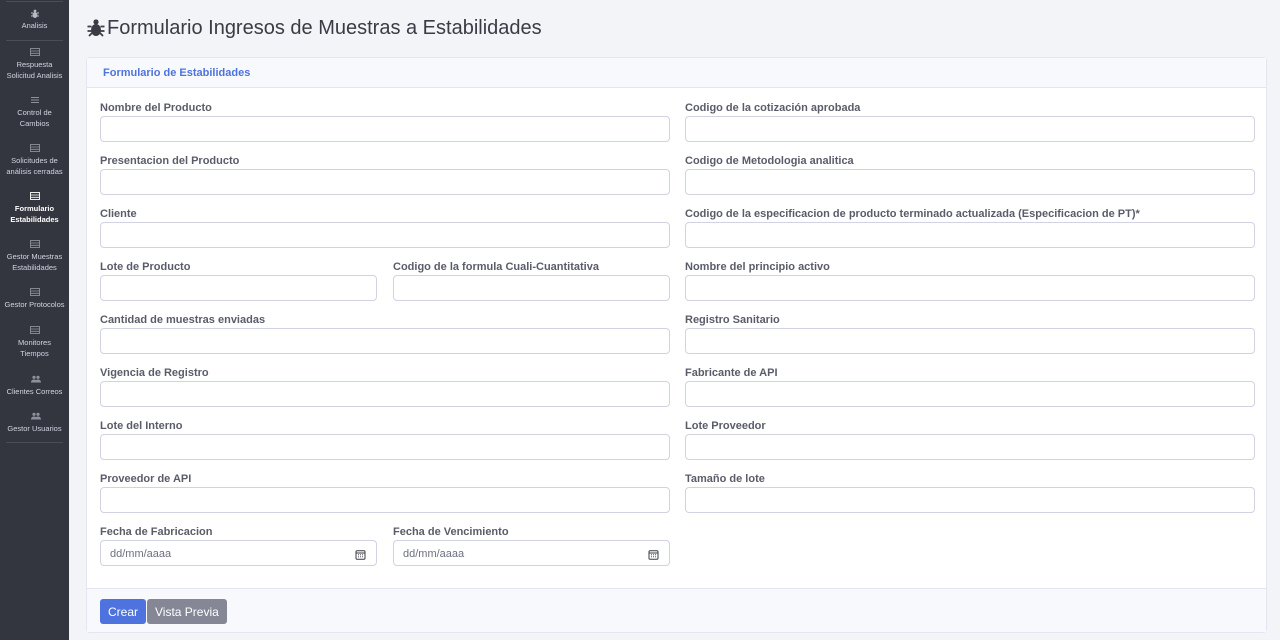 This screenshot has width=1280, height=640. What do you see at coordinates (531, 288) in the screenshot?
I see `codigo-formula-input` at bounding box center [531, 288].